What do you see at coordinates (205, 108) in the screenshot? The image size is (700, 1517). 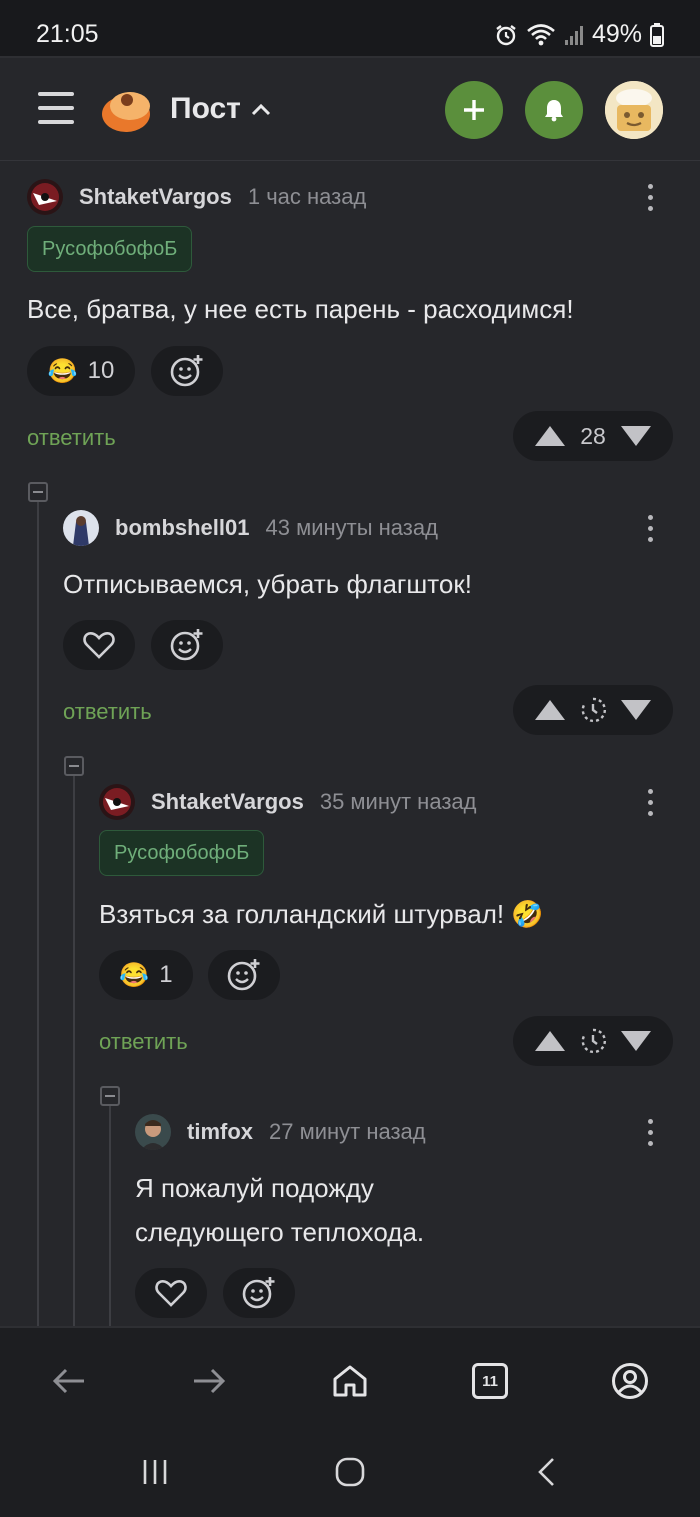 I see `page-title-text: Пост` at bounding box center [205, 108].